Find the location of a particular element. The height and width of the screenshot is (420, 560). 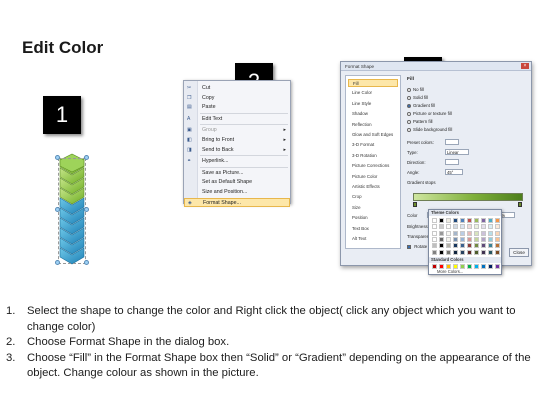

menu-item-set-as-default-shape: Set as Default Shape is located at coordinates (237, 182).